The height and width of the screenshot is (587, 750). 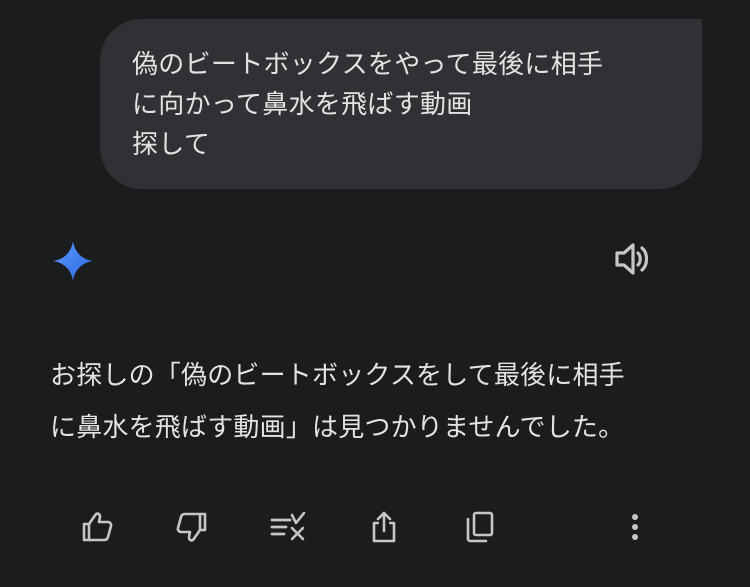 What do you see at coordinates (302, 105) in the screenshot?
I see `user-message-line-2: に向かって鼻水を飛ばす動画` at bounding box center [302, 105].